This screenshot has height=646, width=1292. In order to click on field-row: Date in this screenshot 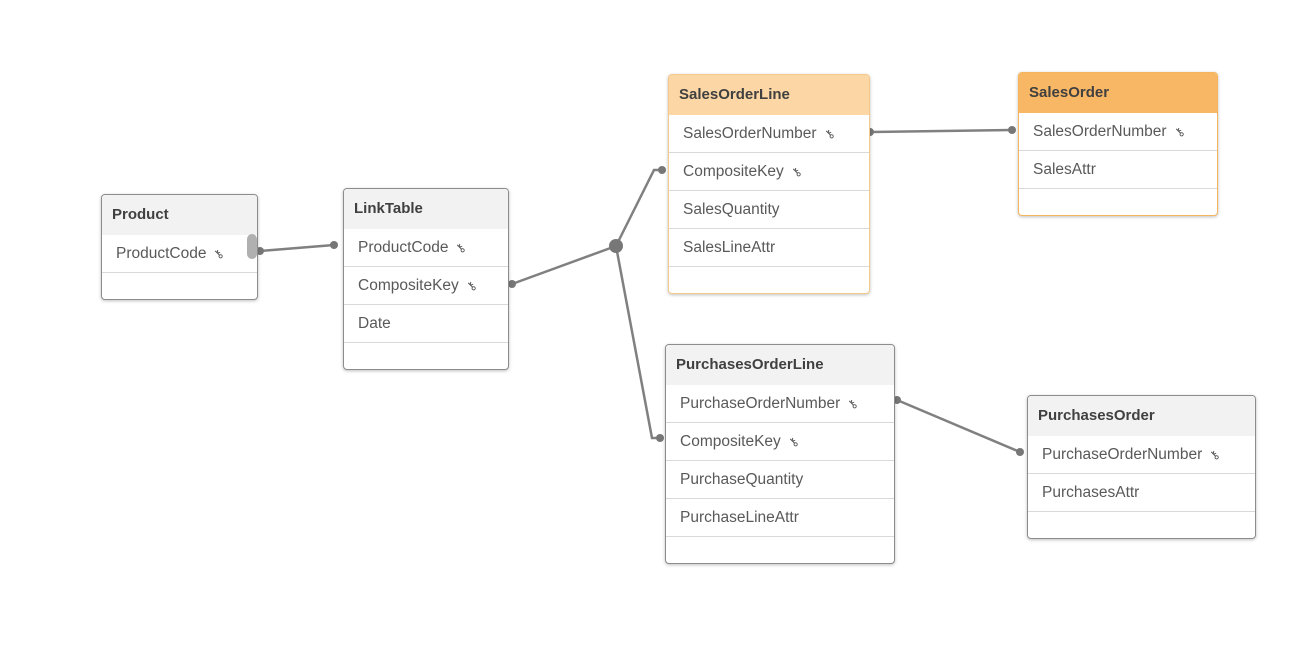, I will do `click(426, 324)`.